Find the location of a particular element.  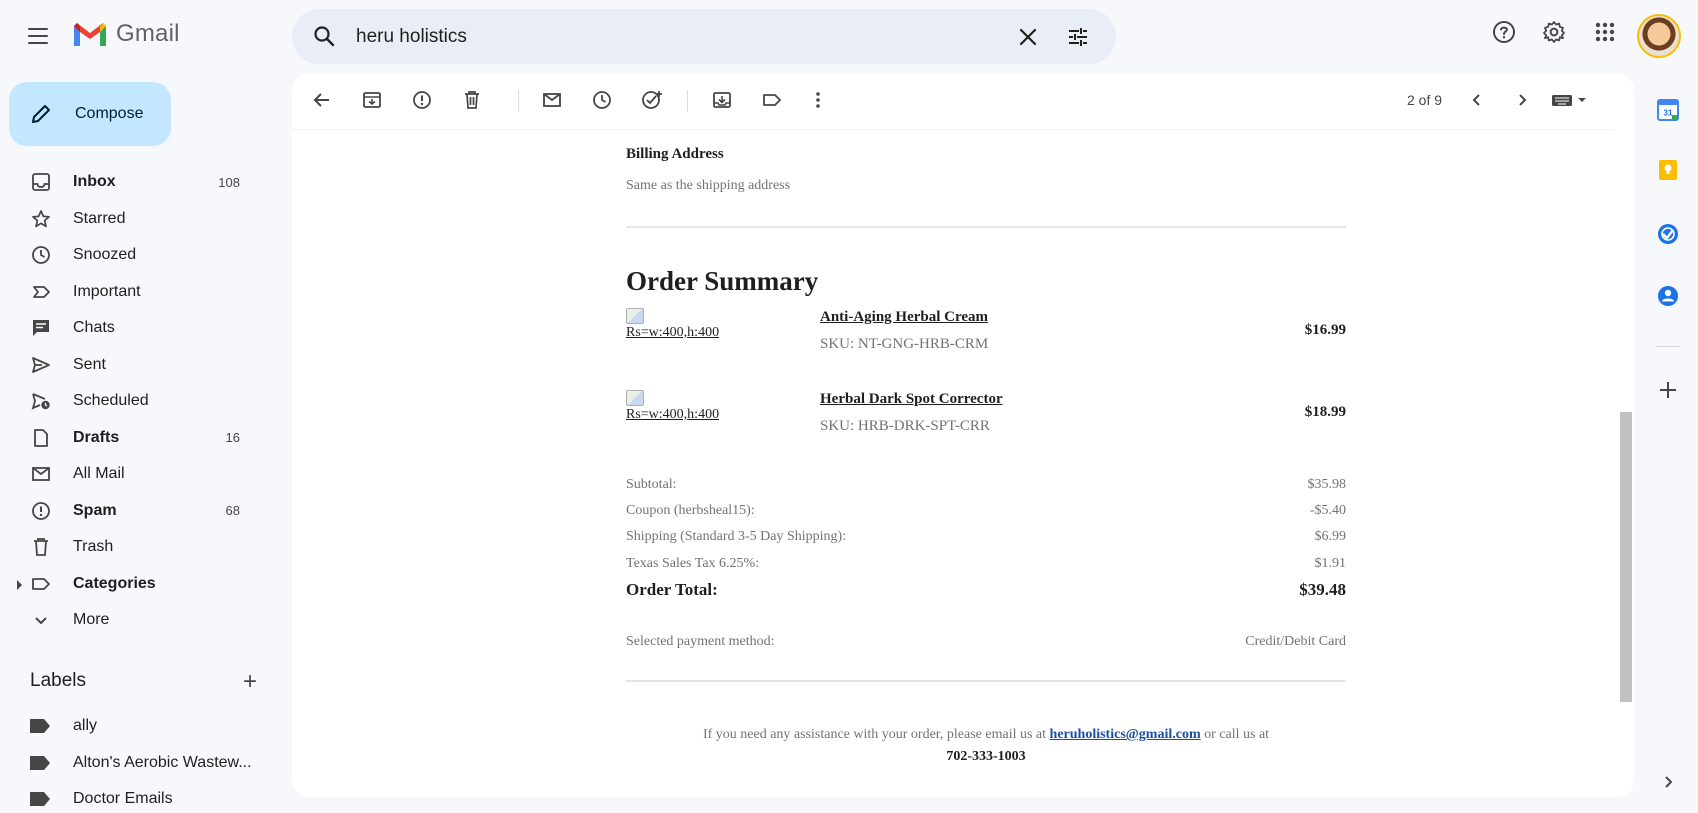

message-toolbar: 2 of 9 is located at coordinates (953, 102).